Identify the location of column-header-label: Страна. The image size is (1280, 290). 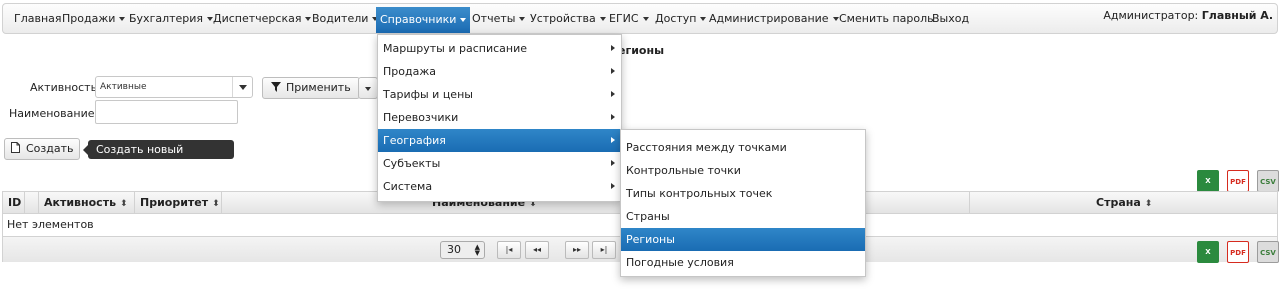
(1118, 202).